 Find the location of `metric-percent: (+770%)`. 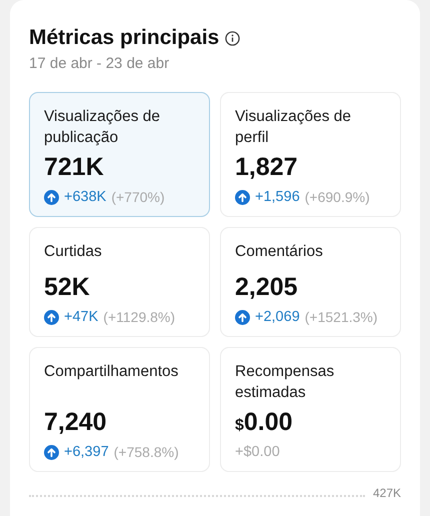

metric-percent: (+770%) is located at coordinates (138, 197).